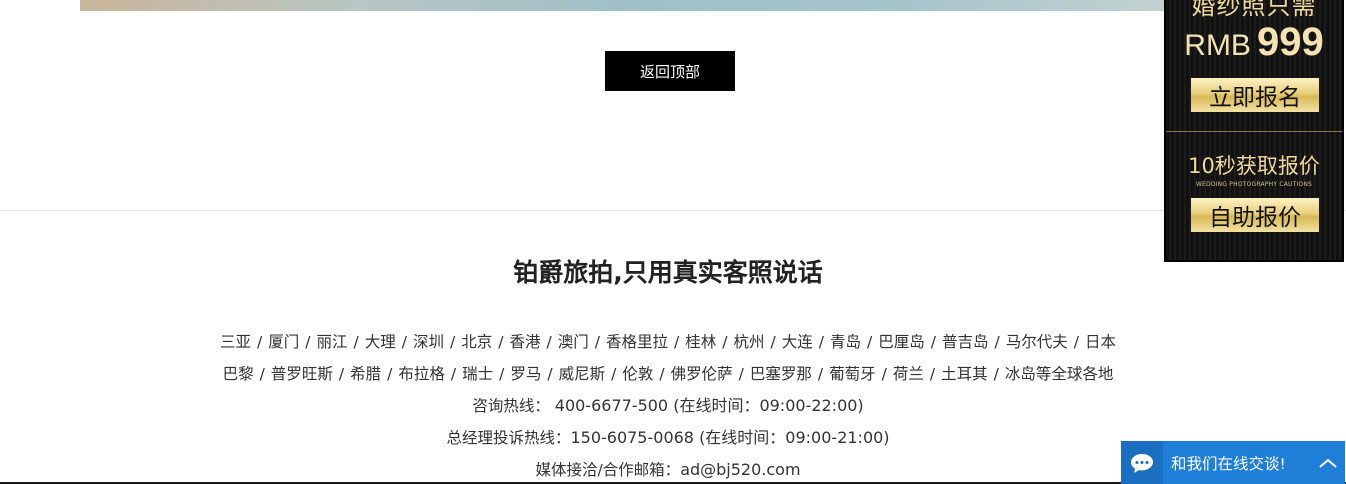 This screenshot has width=1346, height=484. What do you see at coordinates (476, 342) in the screenshot?
I see `destination-link: 北京` at bounding box center [476, 342].